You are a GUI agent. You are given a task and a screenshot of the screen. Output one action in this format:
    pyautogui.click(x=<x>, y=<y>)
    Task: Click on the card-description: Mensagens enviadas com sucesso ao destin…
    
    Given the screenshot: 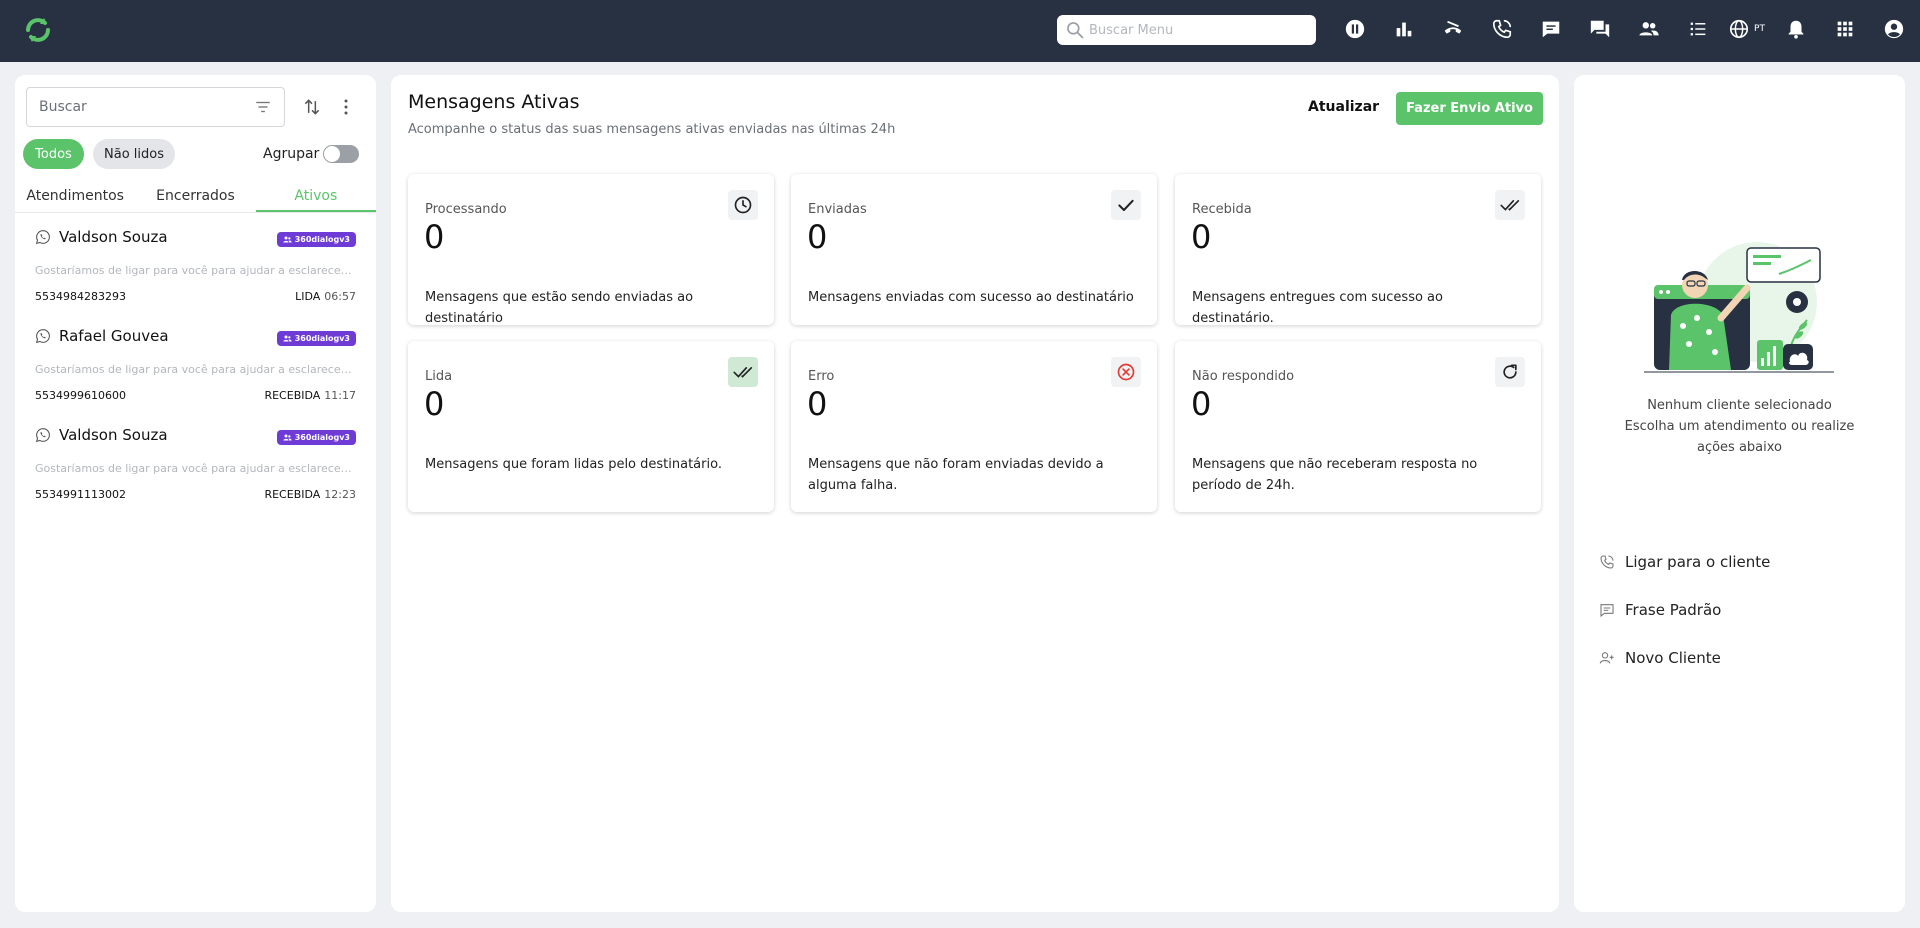 What is the action you would take?
    pyautogui.click(x=971, y=297)
    